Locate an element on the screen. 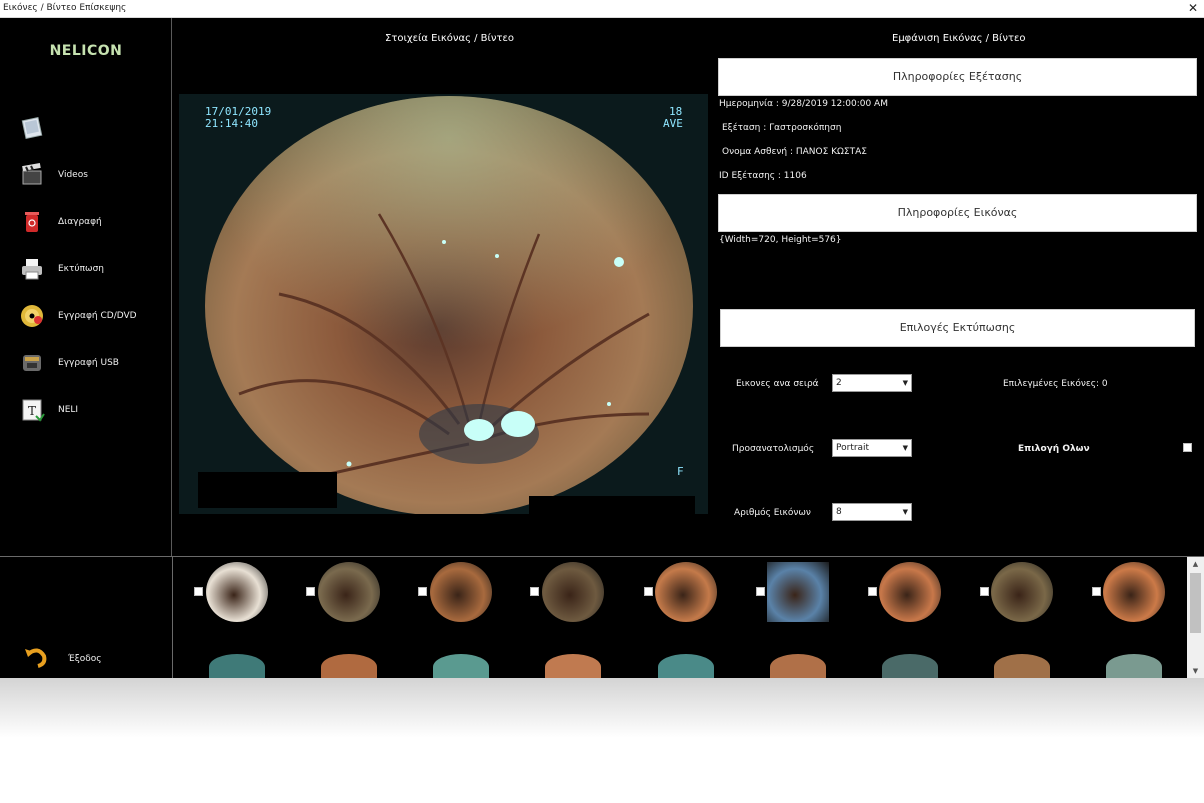  printer-icon is located at coordinates (32, 269).